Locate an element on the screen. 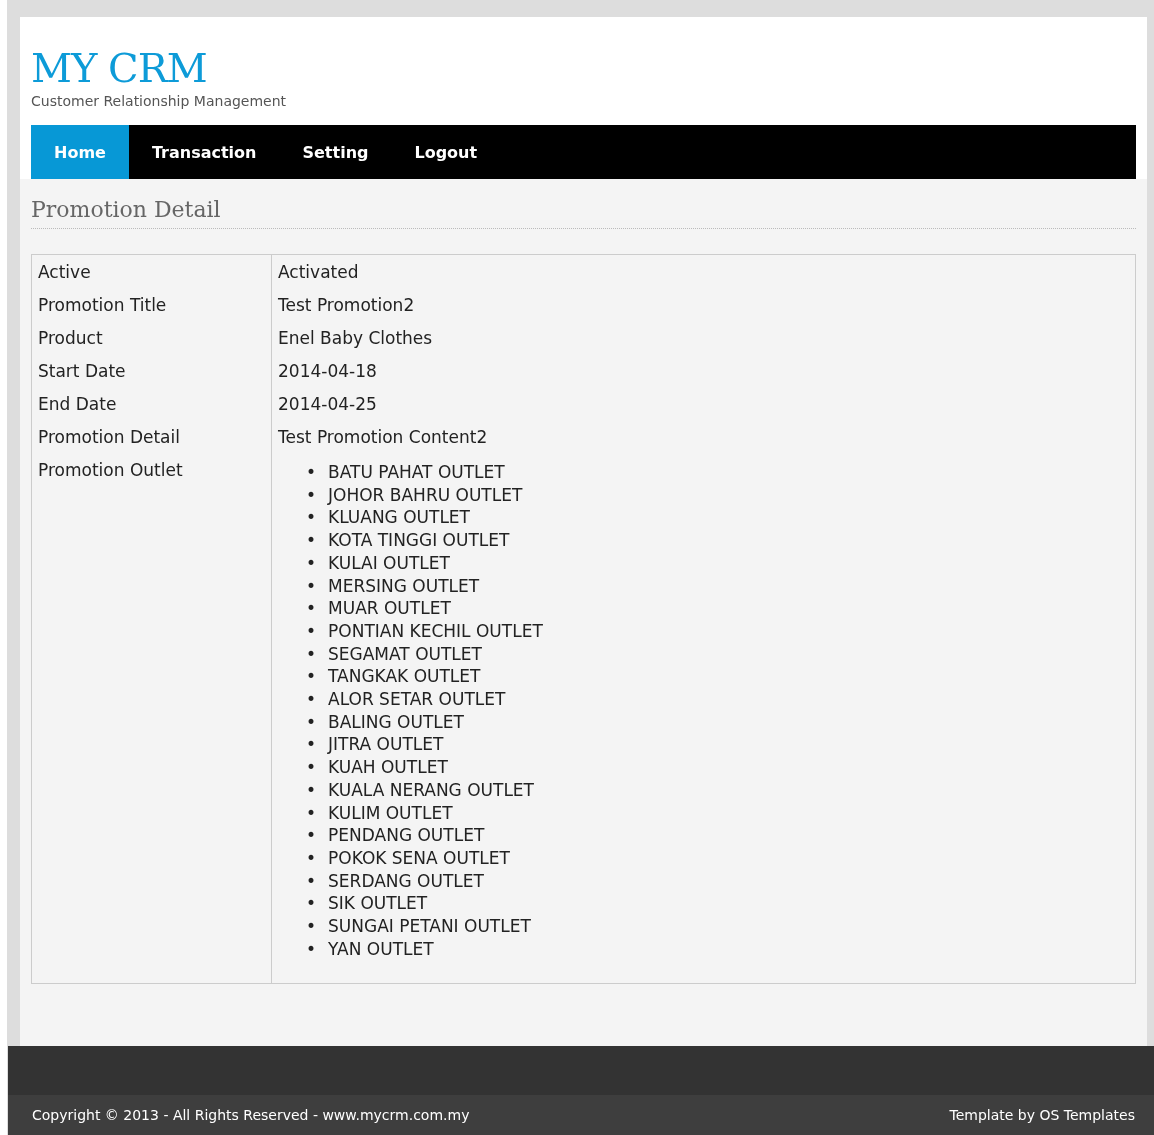 The height and width of the screenshot is (1135, 1154). outlet-name: PENDANG OUTLET is located at coordinates (406, 835).